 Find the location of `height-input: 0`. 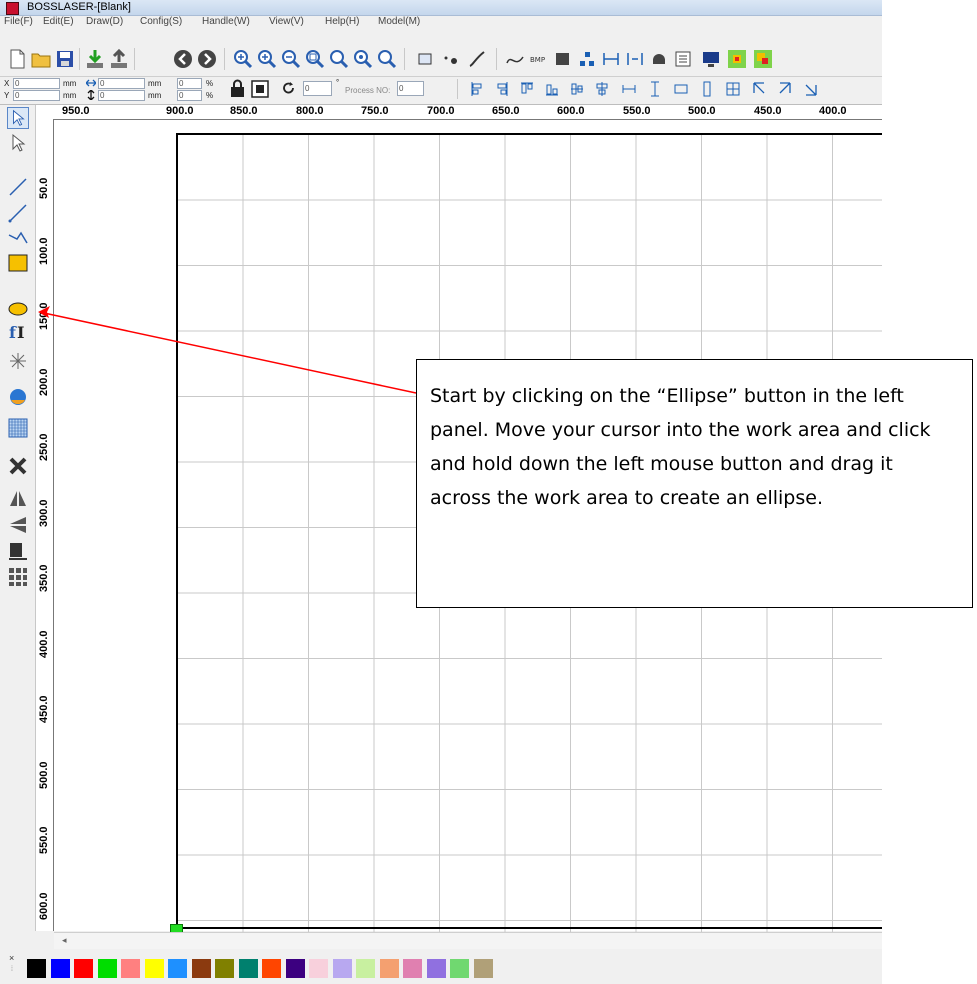

height-input: 0 is located at coordinates (121, 95).